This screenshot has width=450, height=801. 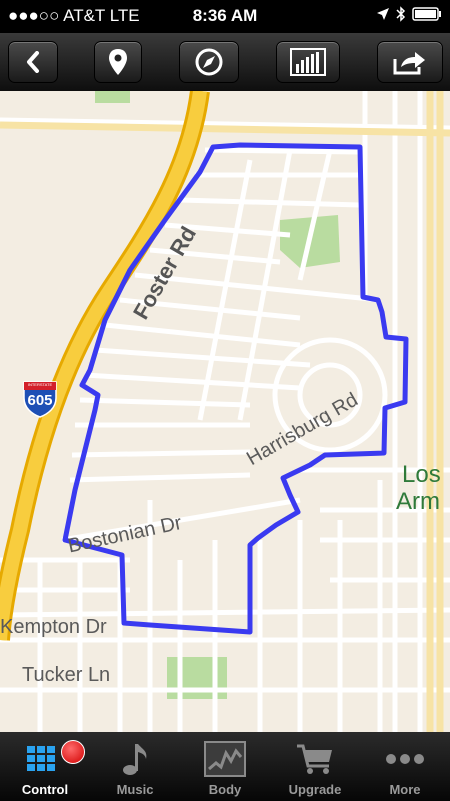 What do you see at coordinates (135, 789) in the screenshot?
I see `tab-label: Music` at bounding box center [135, 789].